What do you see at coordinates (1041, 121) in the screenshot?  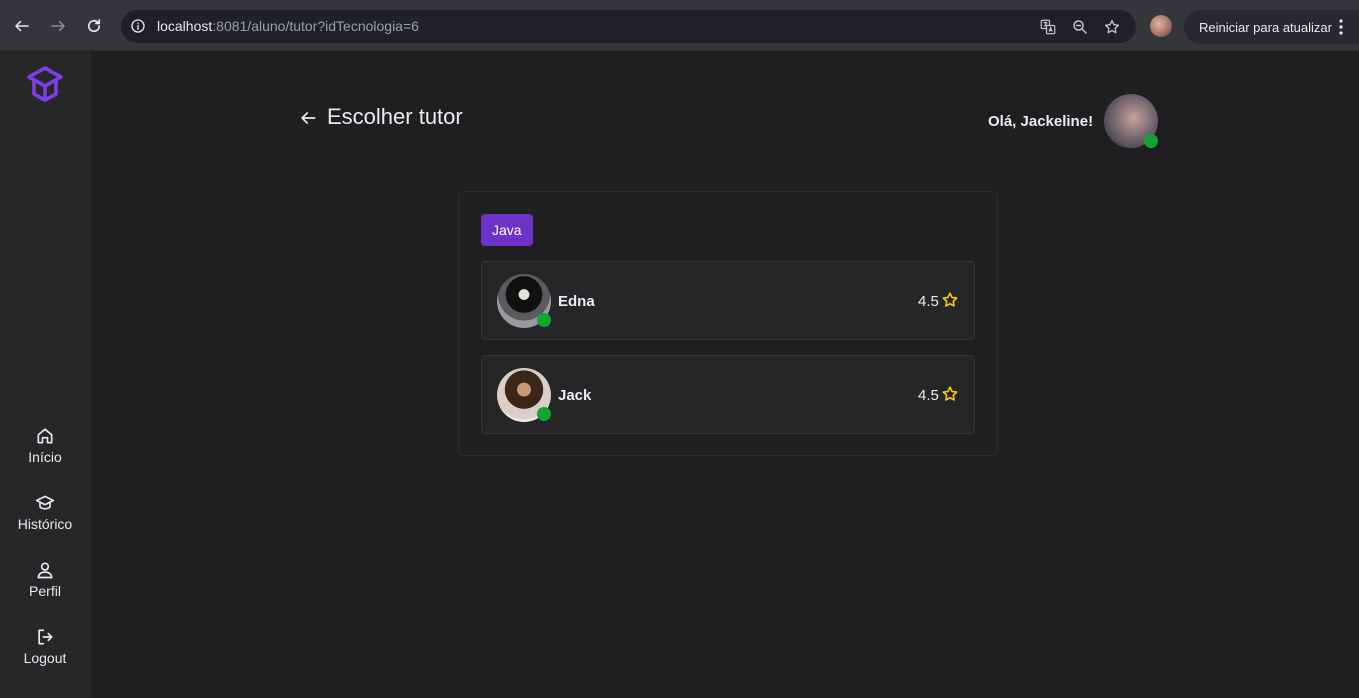 I see `user-greeting: Olá, Jackeline!` at bounding box center [1041, 121].